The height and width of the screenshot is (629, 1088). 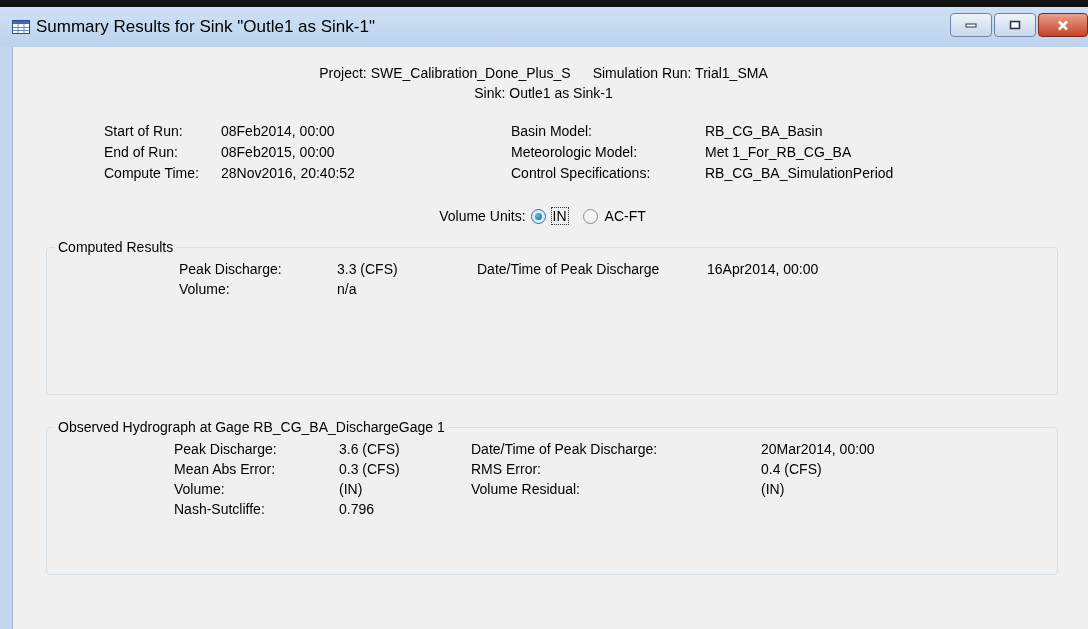 I want to click on field-value: RB_CG_BA_Basin, so click(x=764, y=131).